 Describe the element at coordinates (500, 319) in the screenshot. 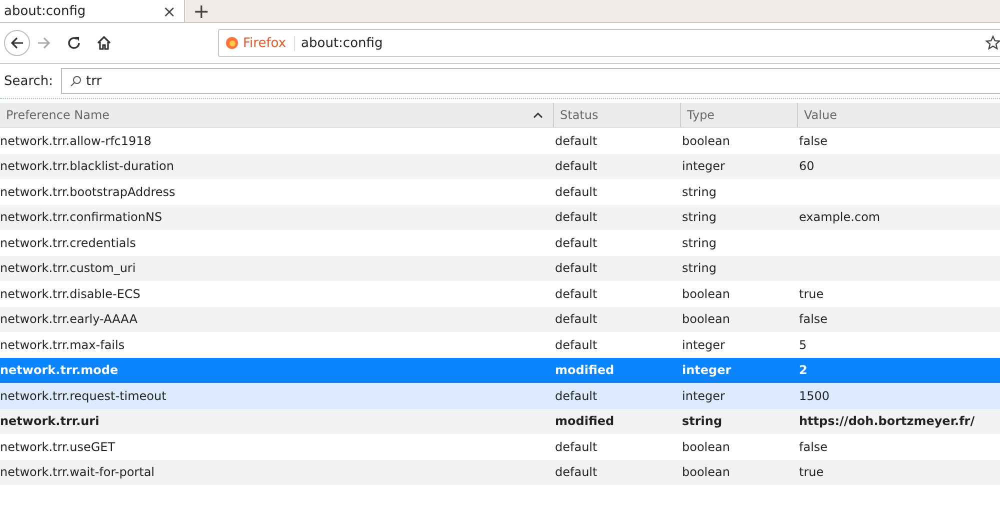

I see `preference-row: network.trr.early-AAAA default boolean false` at that location.